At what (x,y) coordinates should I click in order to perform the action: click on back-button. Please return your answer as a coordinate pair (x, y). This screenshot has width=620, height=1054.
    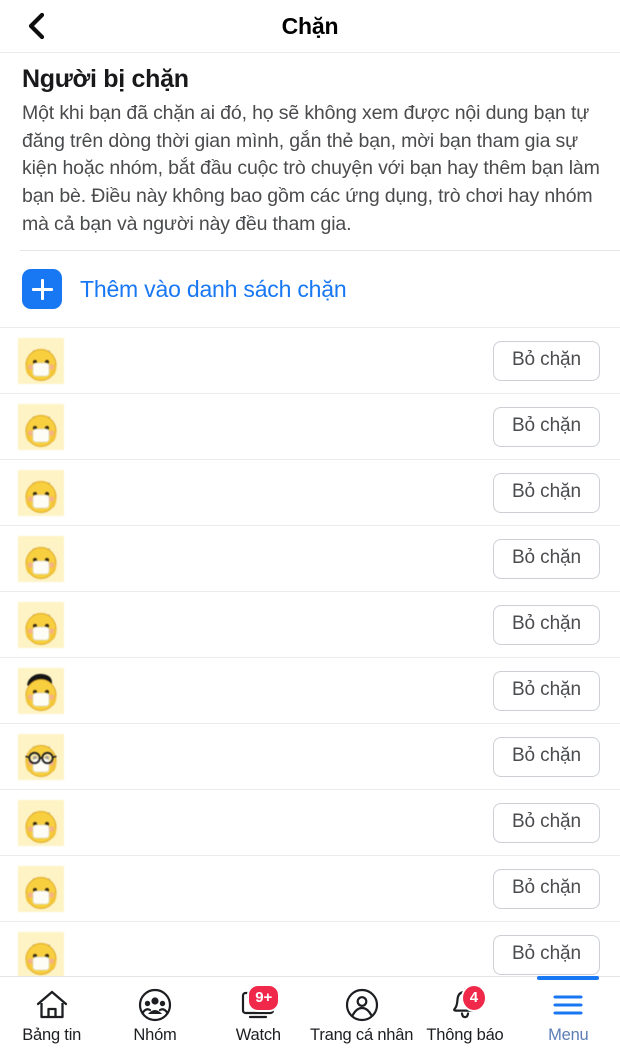
    Looking at the image, I should click on (37, 26).